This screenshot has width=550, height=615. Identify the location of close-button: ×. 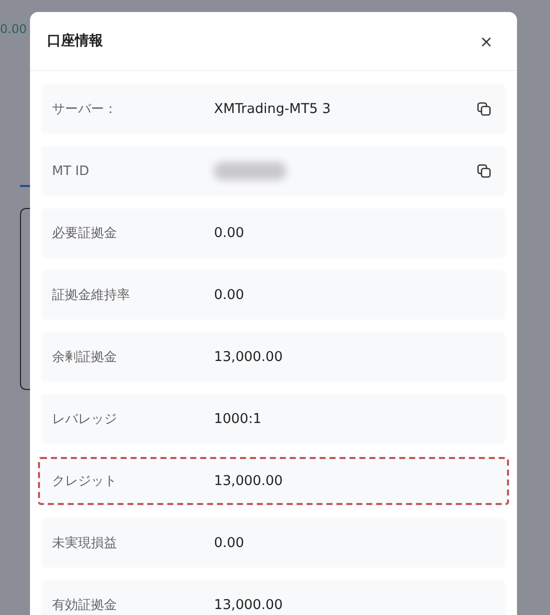
(486, 41).